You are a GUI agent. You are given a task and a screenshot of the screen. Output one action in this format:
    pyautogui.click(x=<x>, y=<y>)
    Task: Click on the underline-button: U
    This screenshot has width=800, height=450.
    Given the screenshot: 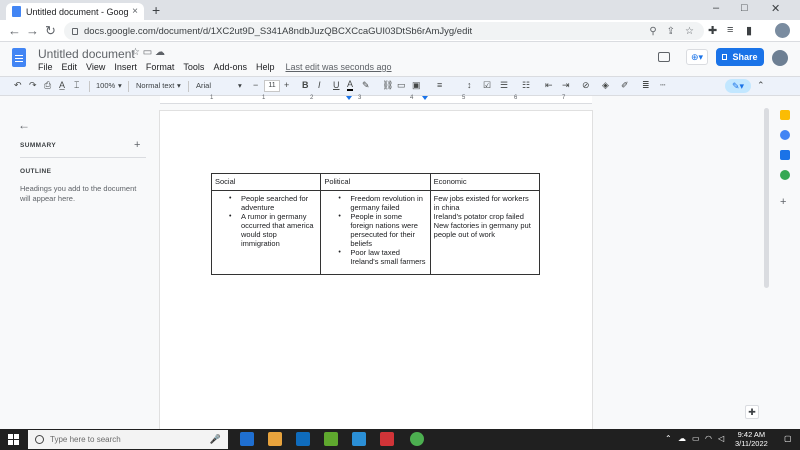 What is the action you would take?
    pyautogui.click(x=336, y=85)
    